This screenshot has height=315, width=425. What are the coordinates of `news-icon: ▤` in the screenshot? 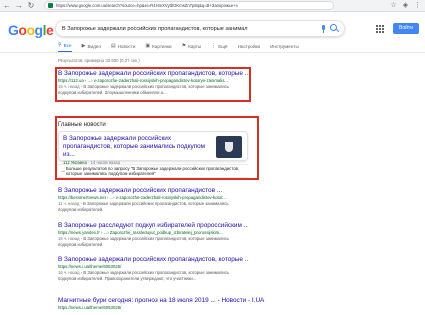 It's located at (113, 46).